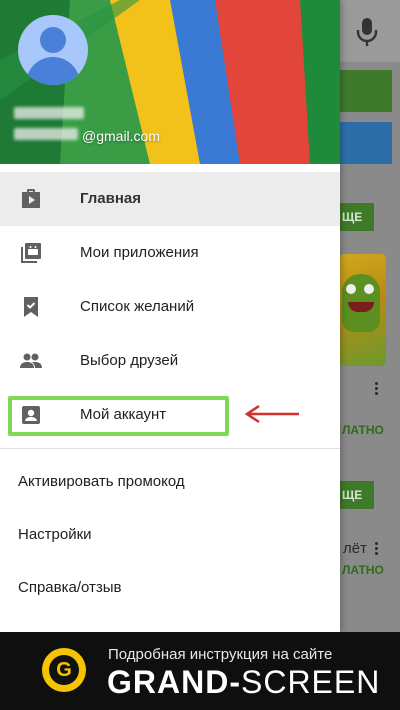 The image size is (400, 710). I want to click on voice-search-button, so click(370, 31).